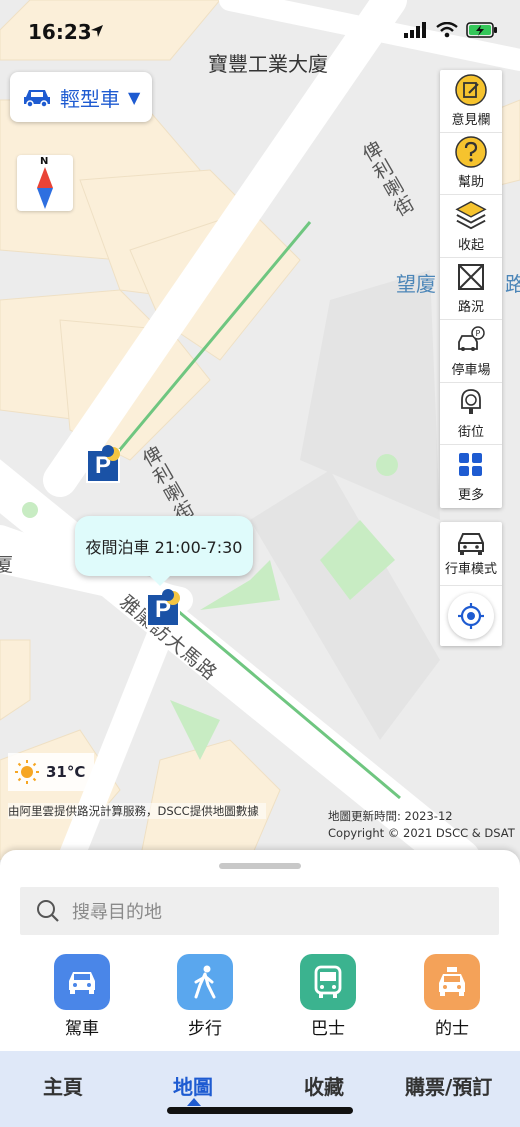  Describe the element at coordinates (481, 30) in the screenshot. I see `battery-icon` at that location.